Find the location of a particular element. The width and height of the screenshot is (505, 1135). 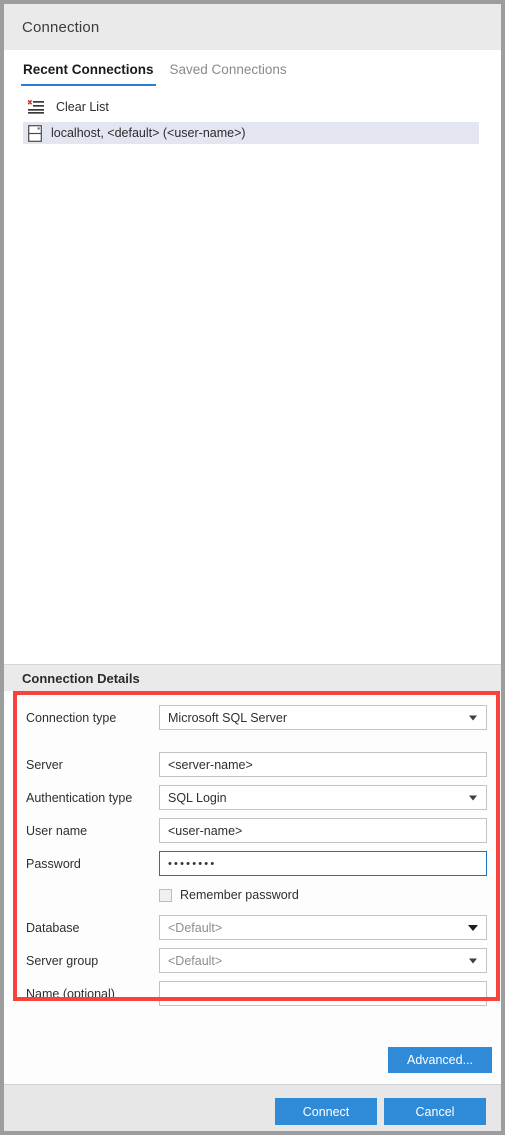

field-user-name: User name <user-name> is located at coordinates (252, 830).